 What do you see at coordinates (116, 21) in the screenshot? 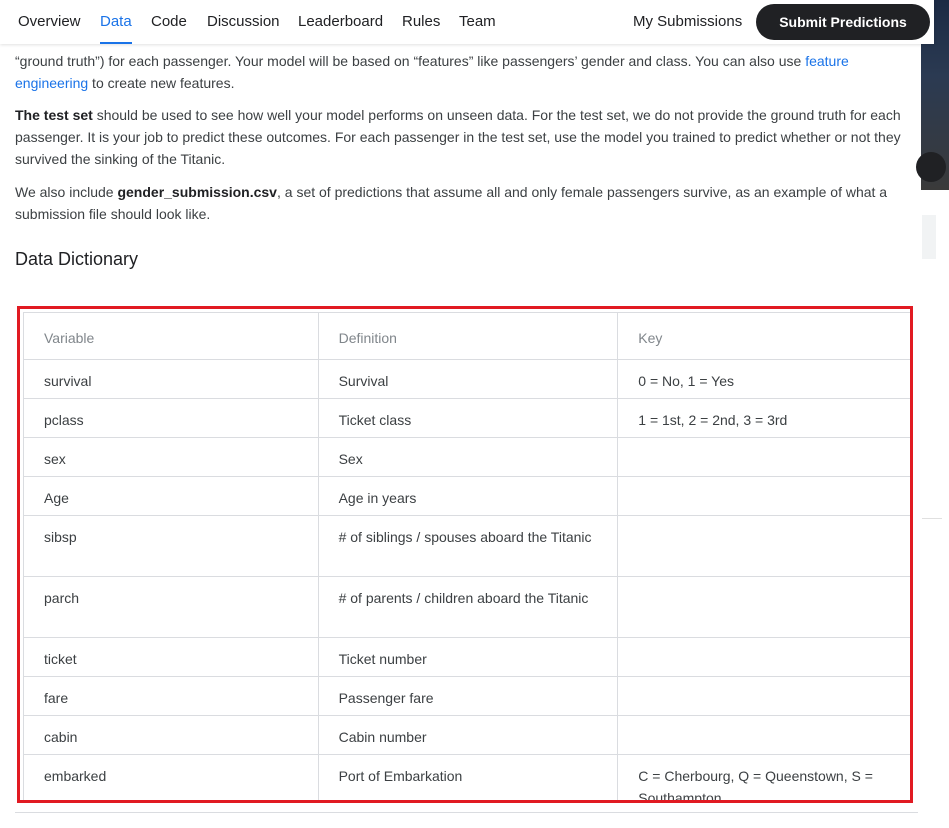
I see `tab-data: Data` at bounding box center [116, 21].